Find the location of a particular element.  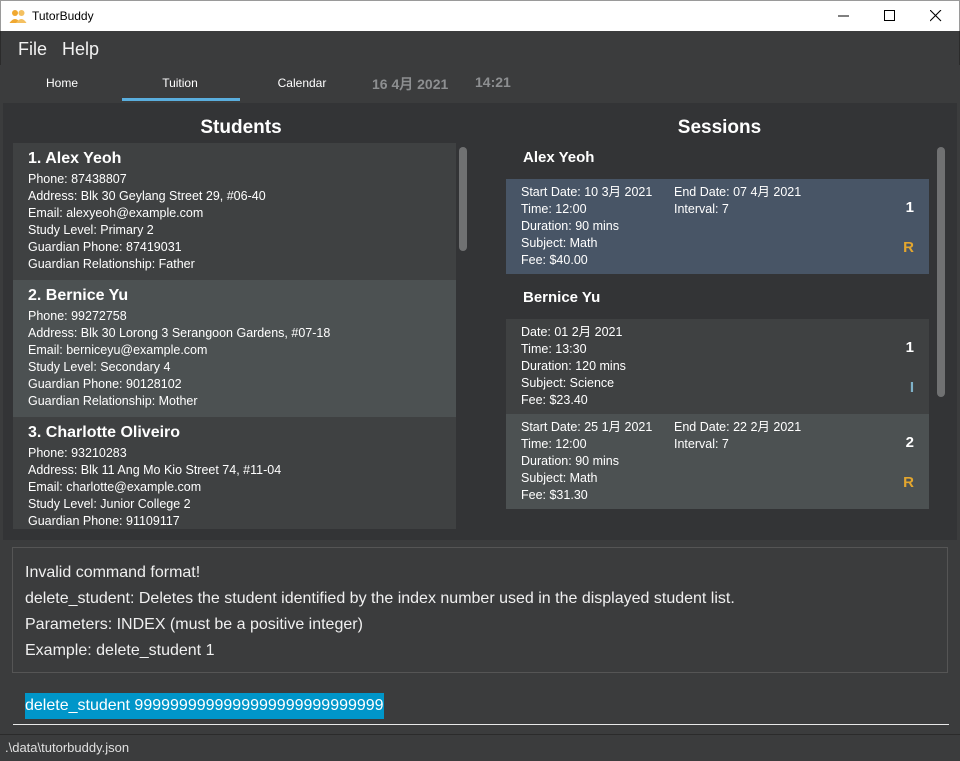

student-detail: Study Level: Secondary 4 is located at coordinates (99, 367).